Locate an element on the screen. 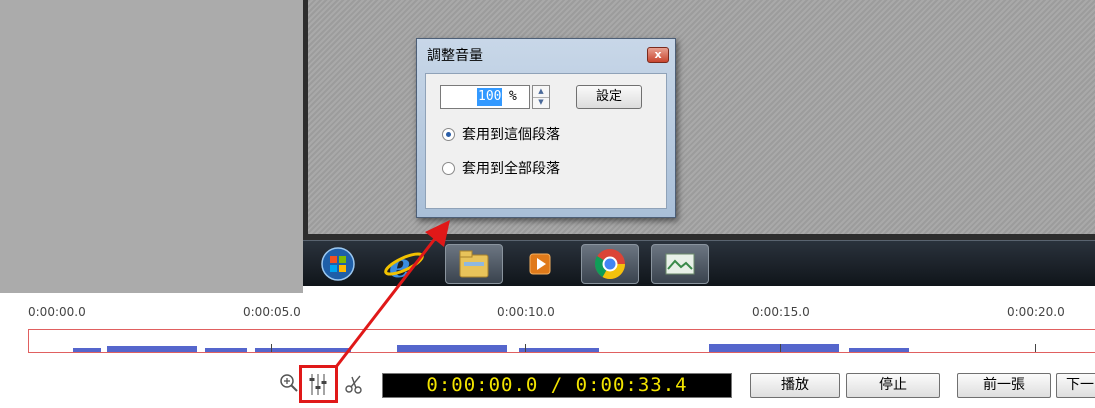 This screenshot has width=1095, height=408. chrome-icon is located at coordinates (610, 264).